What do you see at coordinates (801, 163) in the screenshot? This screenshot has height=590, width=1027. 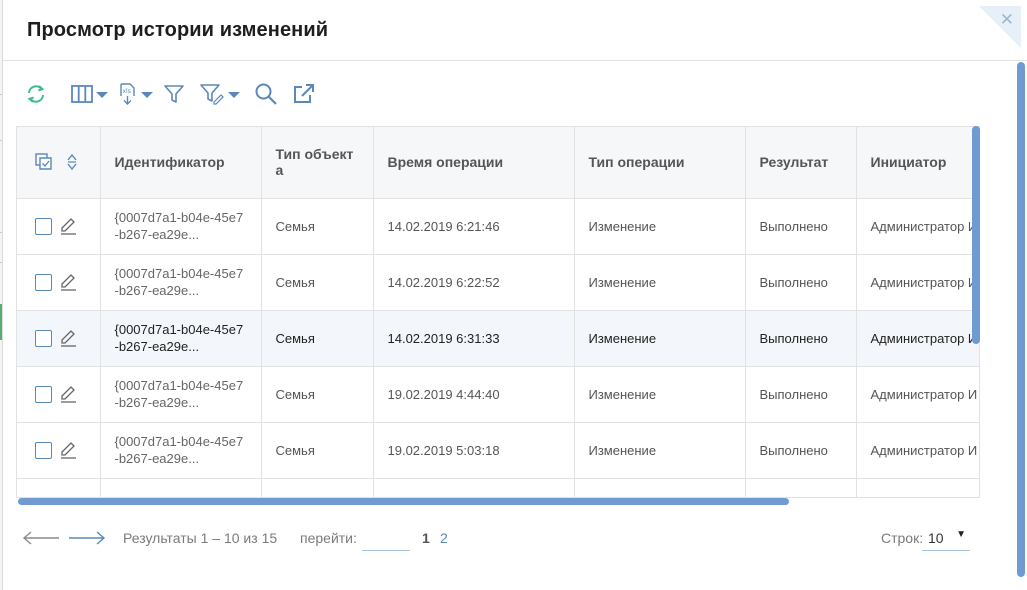 I see `column-header-result: Результат` at bounding box center [801, 163].